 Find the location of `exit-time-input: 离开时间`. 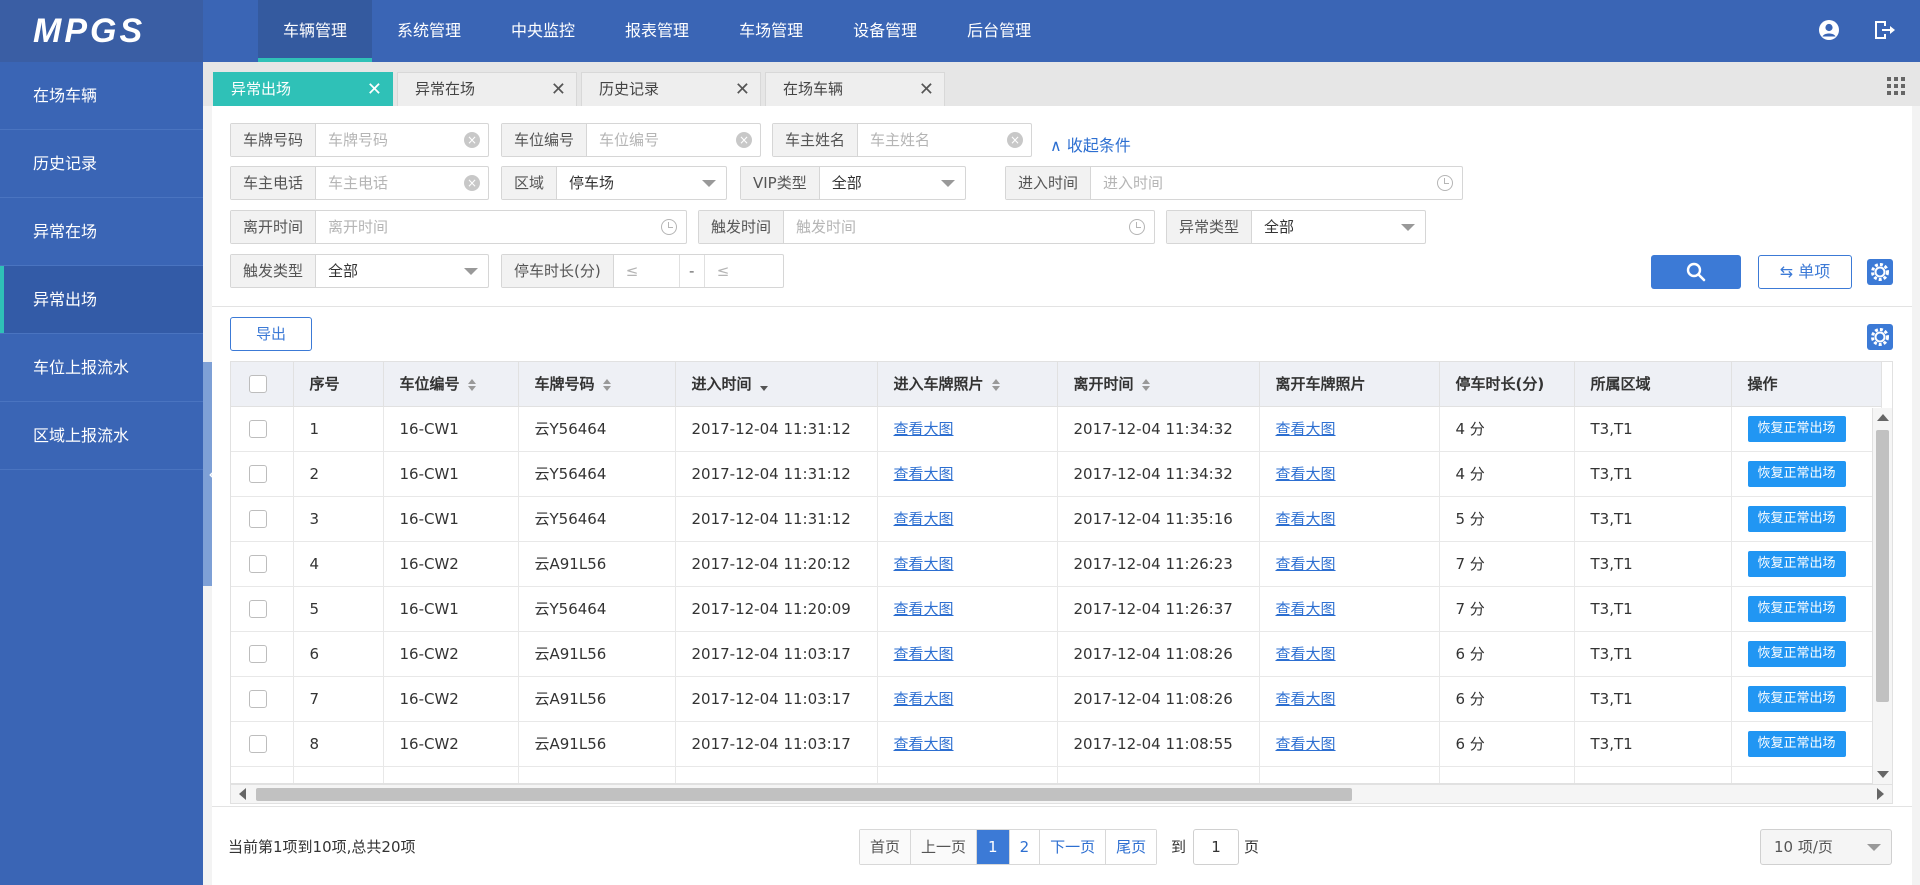

exit-time-input: 离开时间 is located at coordinates (501, 227).